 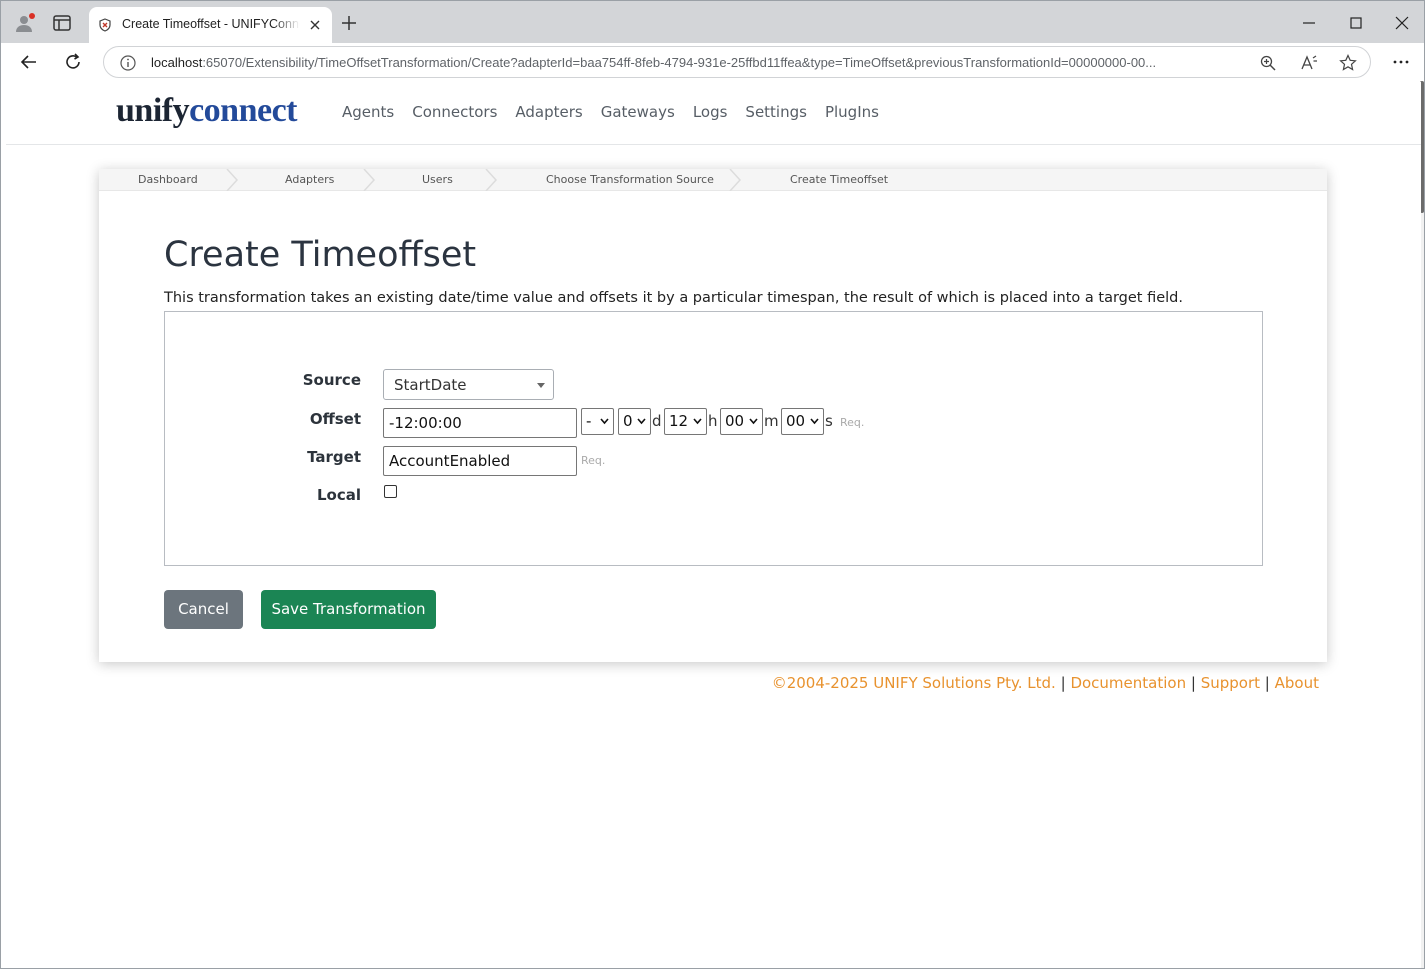 I want to click on offset-hours-select: 12, so click(x=685, y=421).